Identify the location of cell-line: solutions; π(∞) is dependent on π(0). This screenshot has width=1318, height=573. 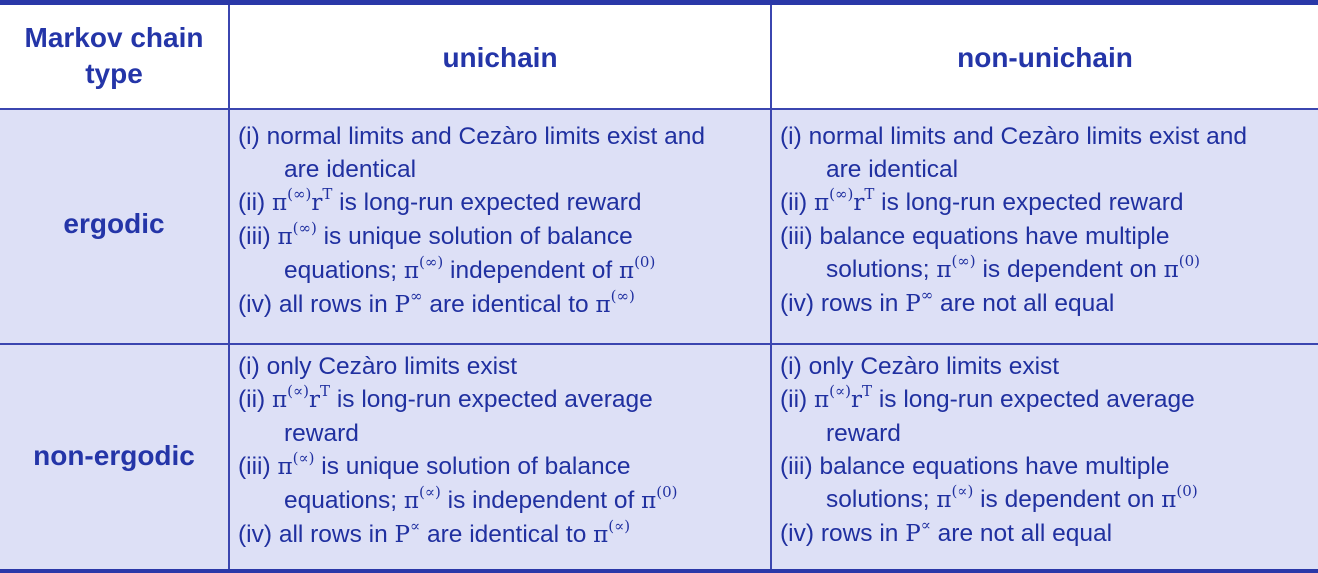
(1013, 268).